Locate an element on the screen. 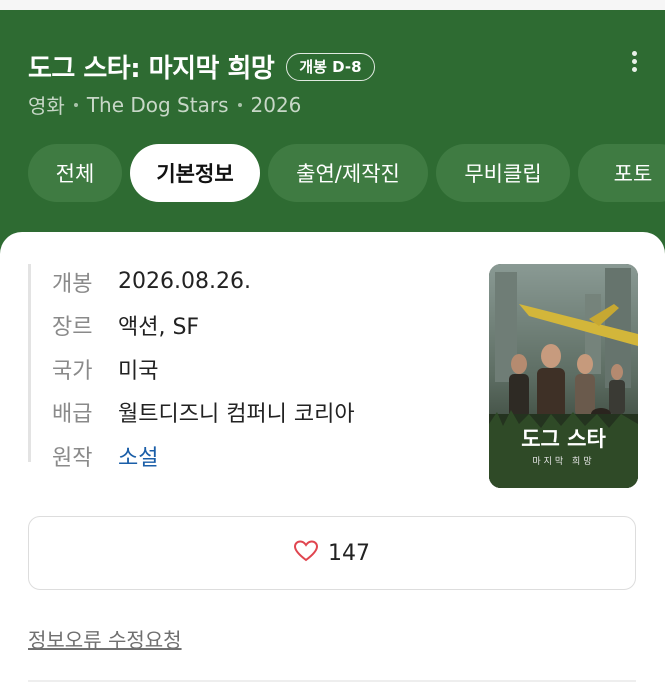 The width and height of the screenshot is (665, 686). poster-title: 도그 스타 is located at coordinates (563, 439).